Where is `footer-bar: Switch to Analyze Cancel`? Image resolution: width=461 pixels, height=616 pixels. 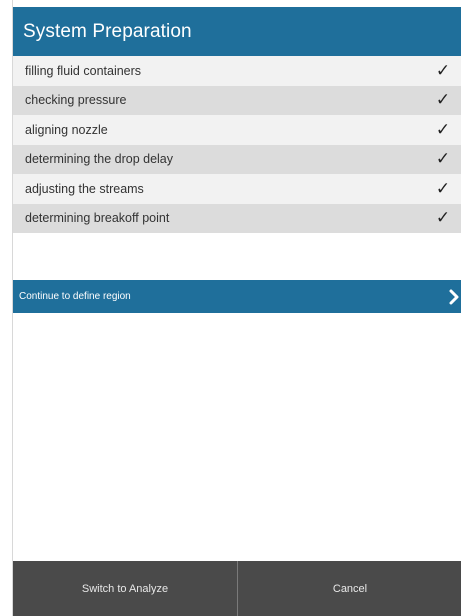
footer-bar: Switch to Analyze Cancel is located at coordinates (237, 588).